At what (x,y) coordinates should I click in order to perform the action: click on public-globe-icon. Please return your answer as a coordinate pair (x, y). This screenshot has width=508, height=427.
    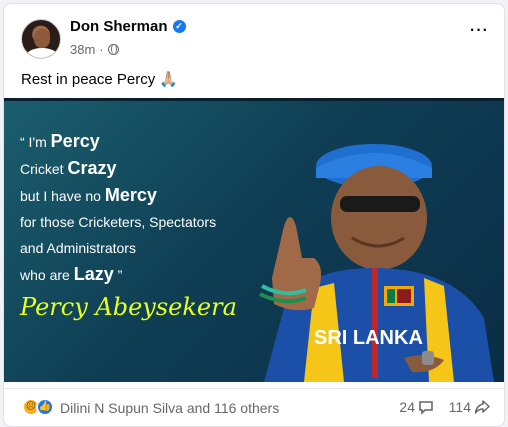
    Looking at the image, I should click on (113, 49).